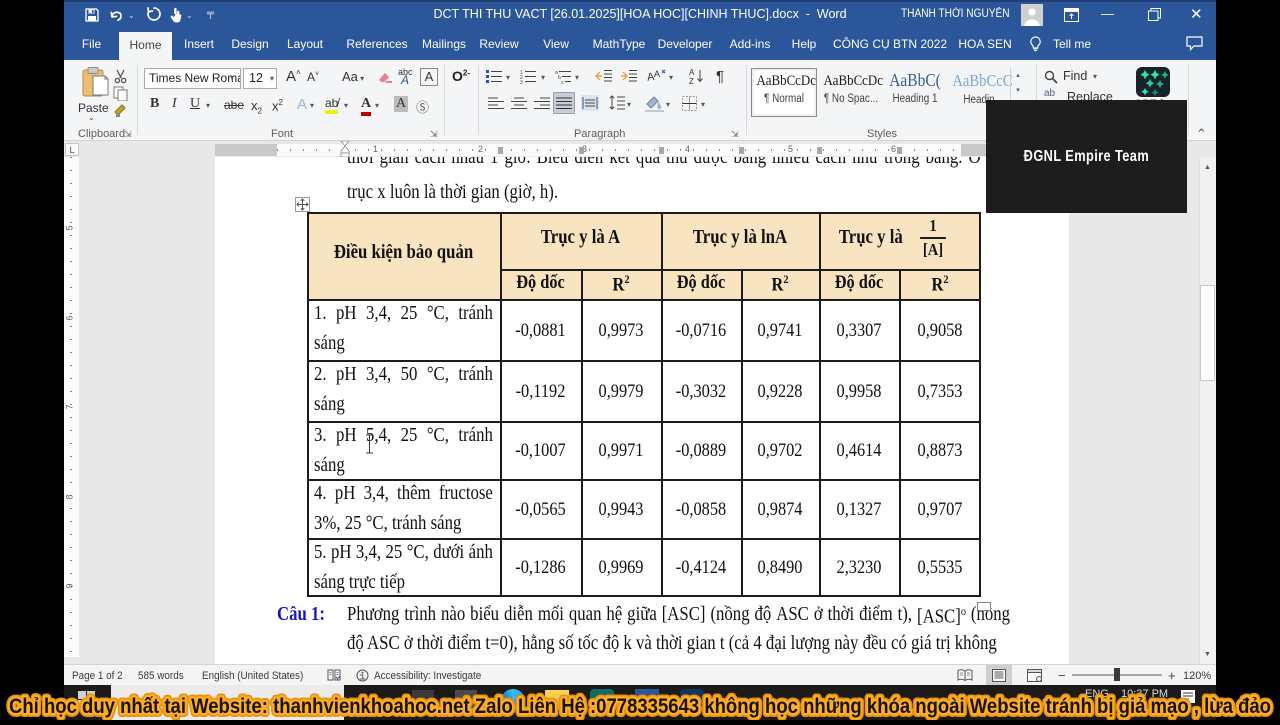  I want to click on svg-text: c, so click(562, 82).